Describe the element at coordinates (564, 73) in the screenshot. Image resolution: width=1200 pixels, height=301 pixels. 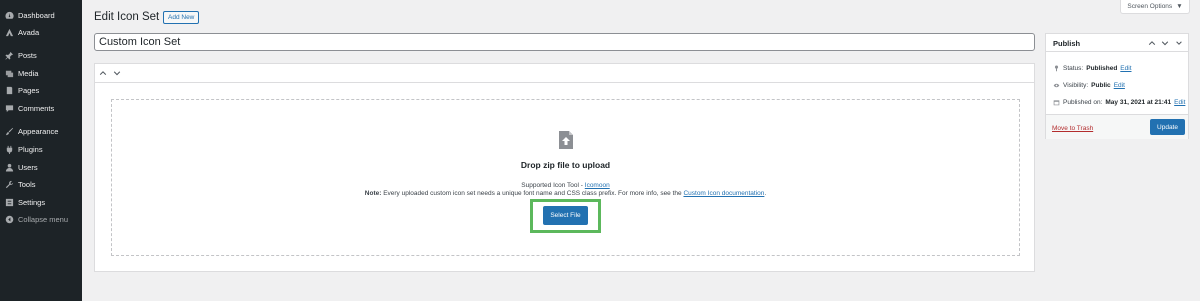
I see `metabox-header` at that location.